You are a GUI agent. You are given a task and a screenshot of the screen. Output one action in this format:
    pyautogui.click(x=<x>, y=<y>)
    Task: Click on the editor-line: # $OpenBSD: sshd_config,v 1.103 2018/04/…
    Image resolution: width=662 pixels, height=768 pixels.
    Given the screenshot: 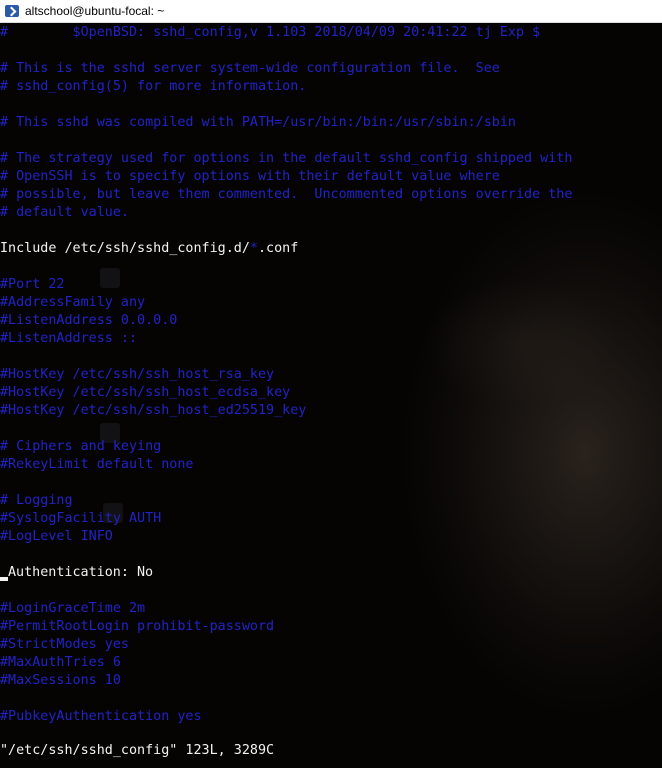 What is the action you would take?
    pyautogui.click(x=270, y=32)
    